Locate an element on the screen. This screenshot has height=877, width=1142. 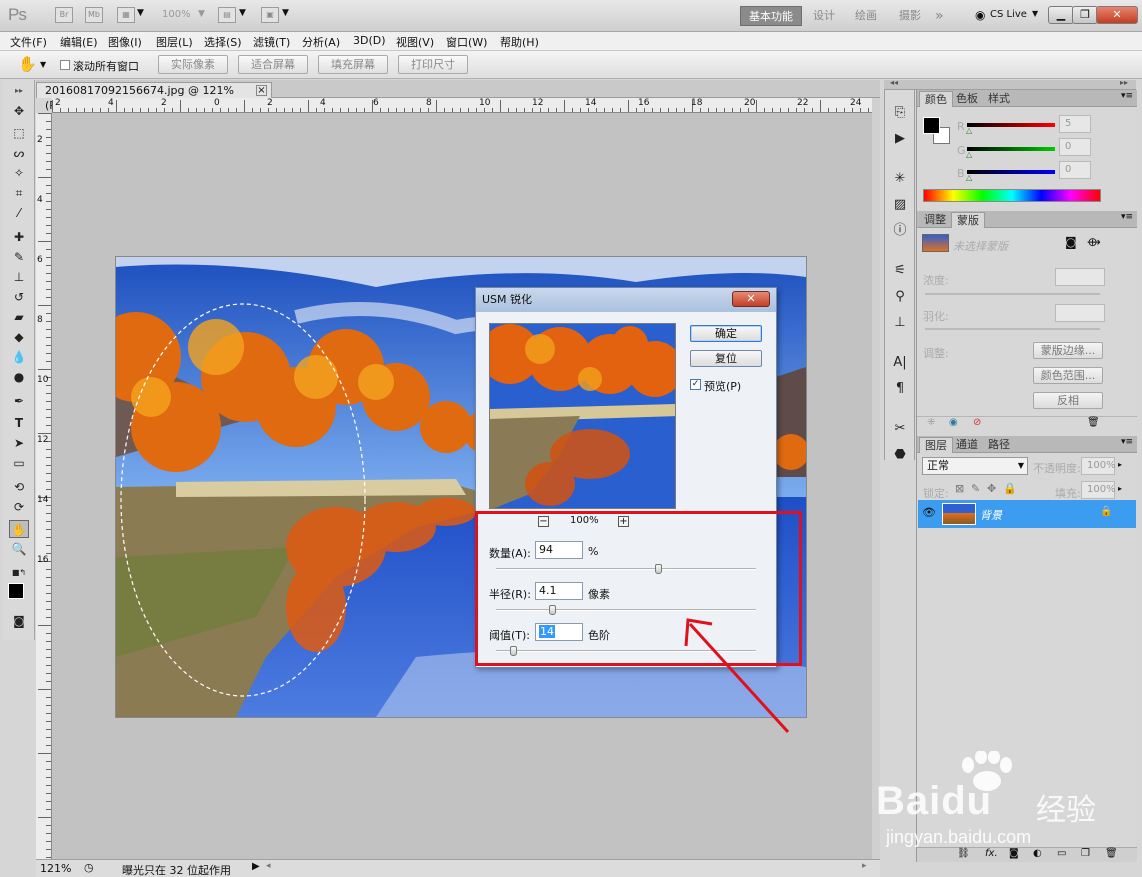
marquee-tool-icon: ⬚ is located at coordinates (19, 133).